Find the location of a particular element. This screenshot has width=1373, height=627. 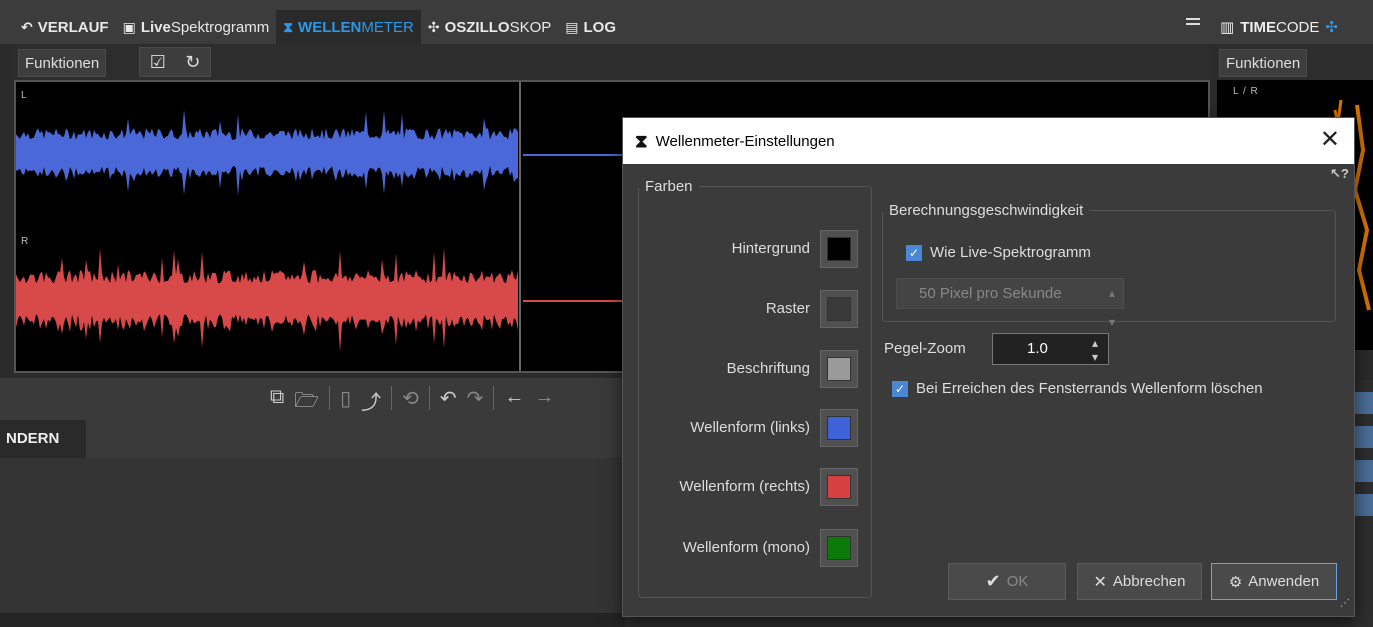

functions-button-right: Funktionen is located at coordinates (1263, 63).